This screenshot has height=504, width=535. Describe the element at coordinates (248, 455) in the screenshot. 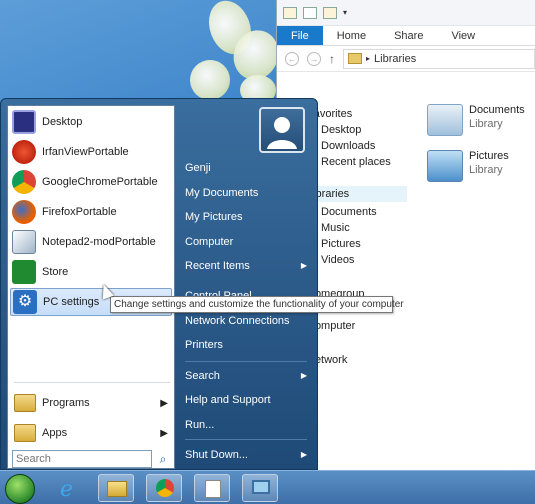

I see `shutdown-button: Shut Down... ▶` at that location.